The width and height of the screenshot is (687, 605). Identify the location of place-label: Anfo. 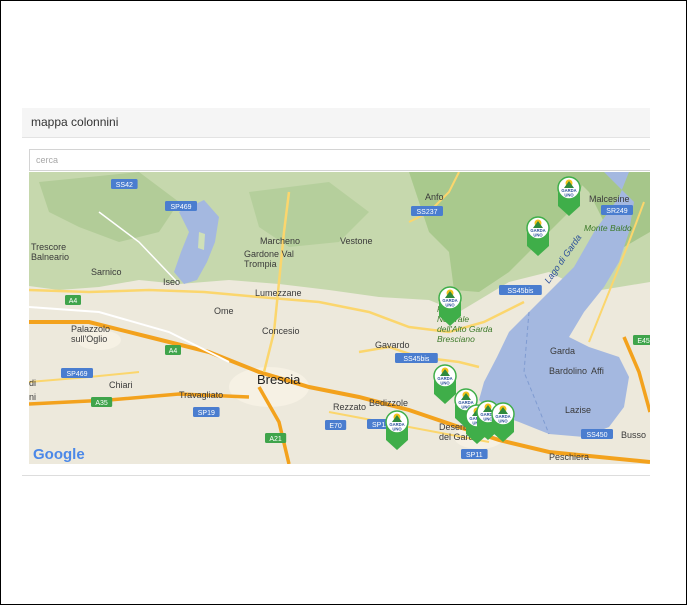
(434, 197).